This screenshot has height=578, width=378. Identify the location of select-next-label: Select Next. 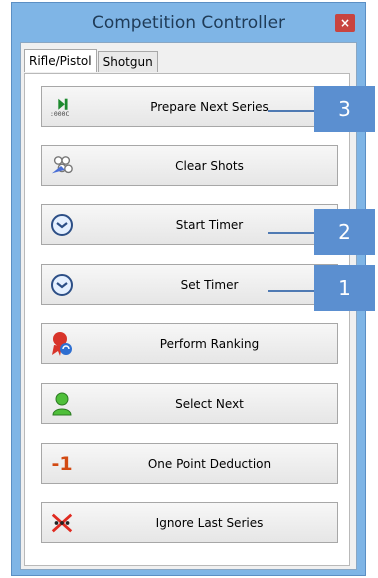
(209, 403).